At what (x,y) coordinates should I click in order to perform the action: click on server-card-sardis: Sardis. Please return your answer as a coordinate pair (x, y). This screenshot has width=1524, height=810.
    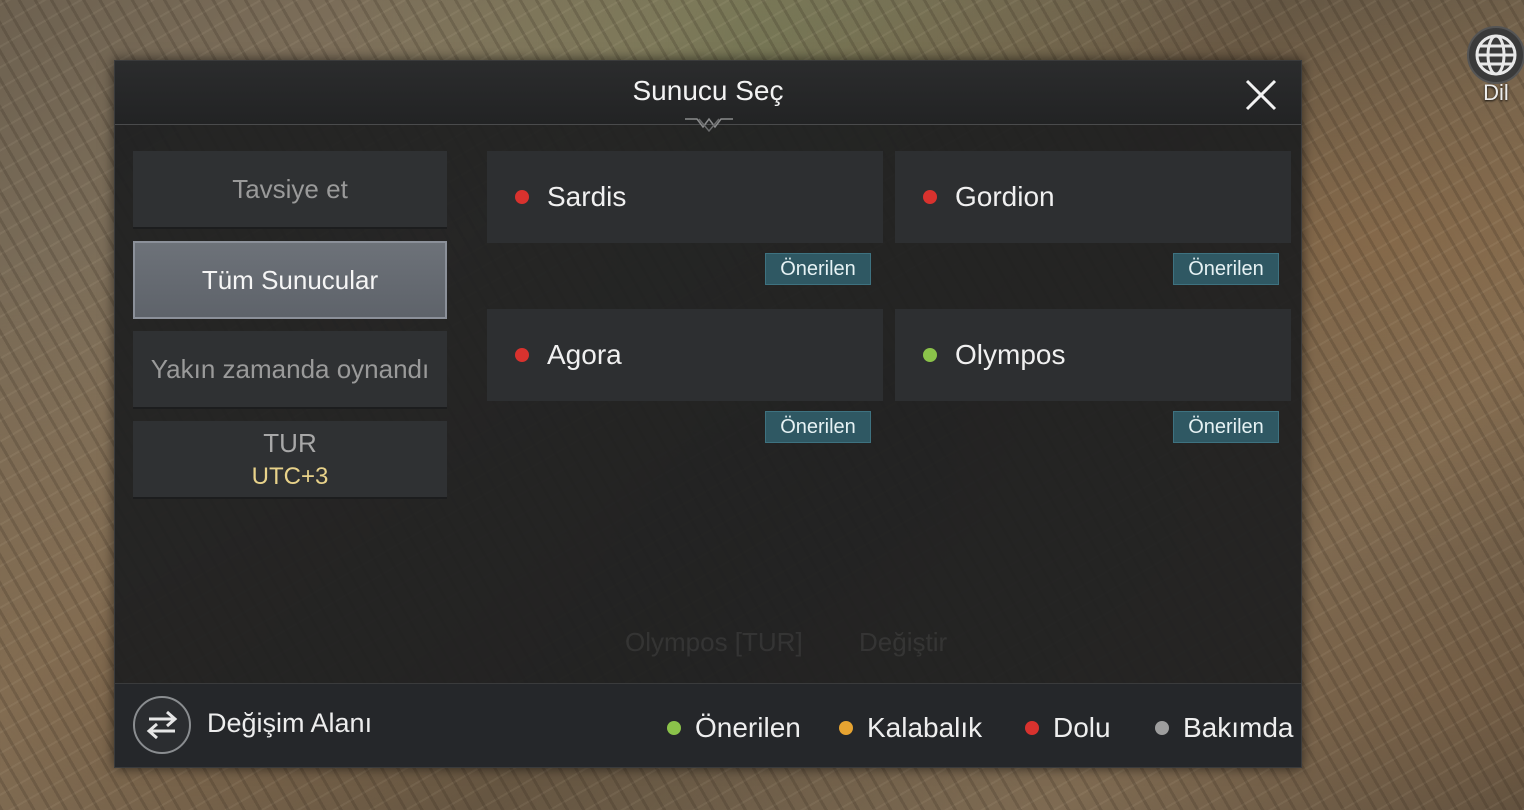
    Looking at the image, I should click on (685, 197).